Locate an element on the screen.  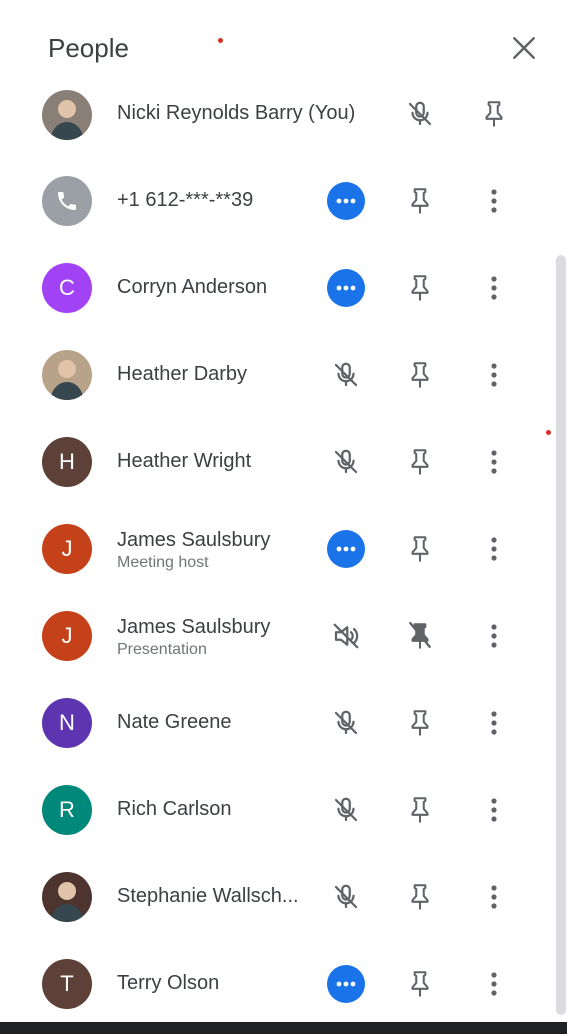
avatar-initial: T is located at coordinates (67, 983).